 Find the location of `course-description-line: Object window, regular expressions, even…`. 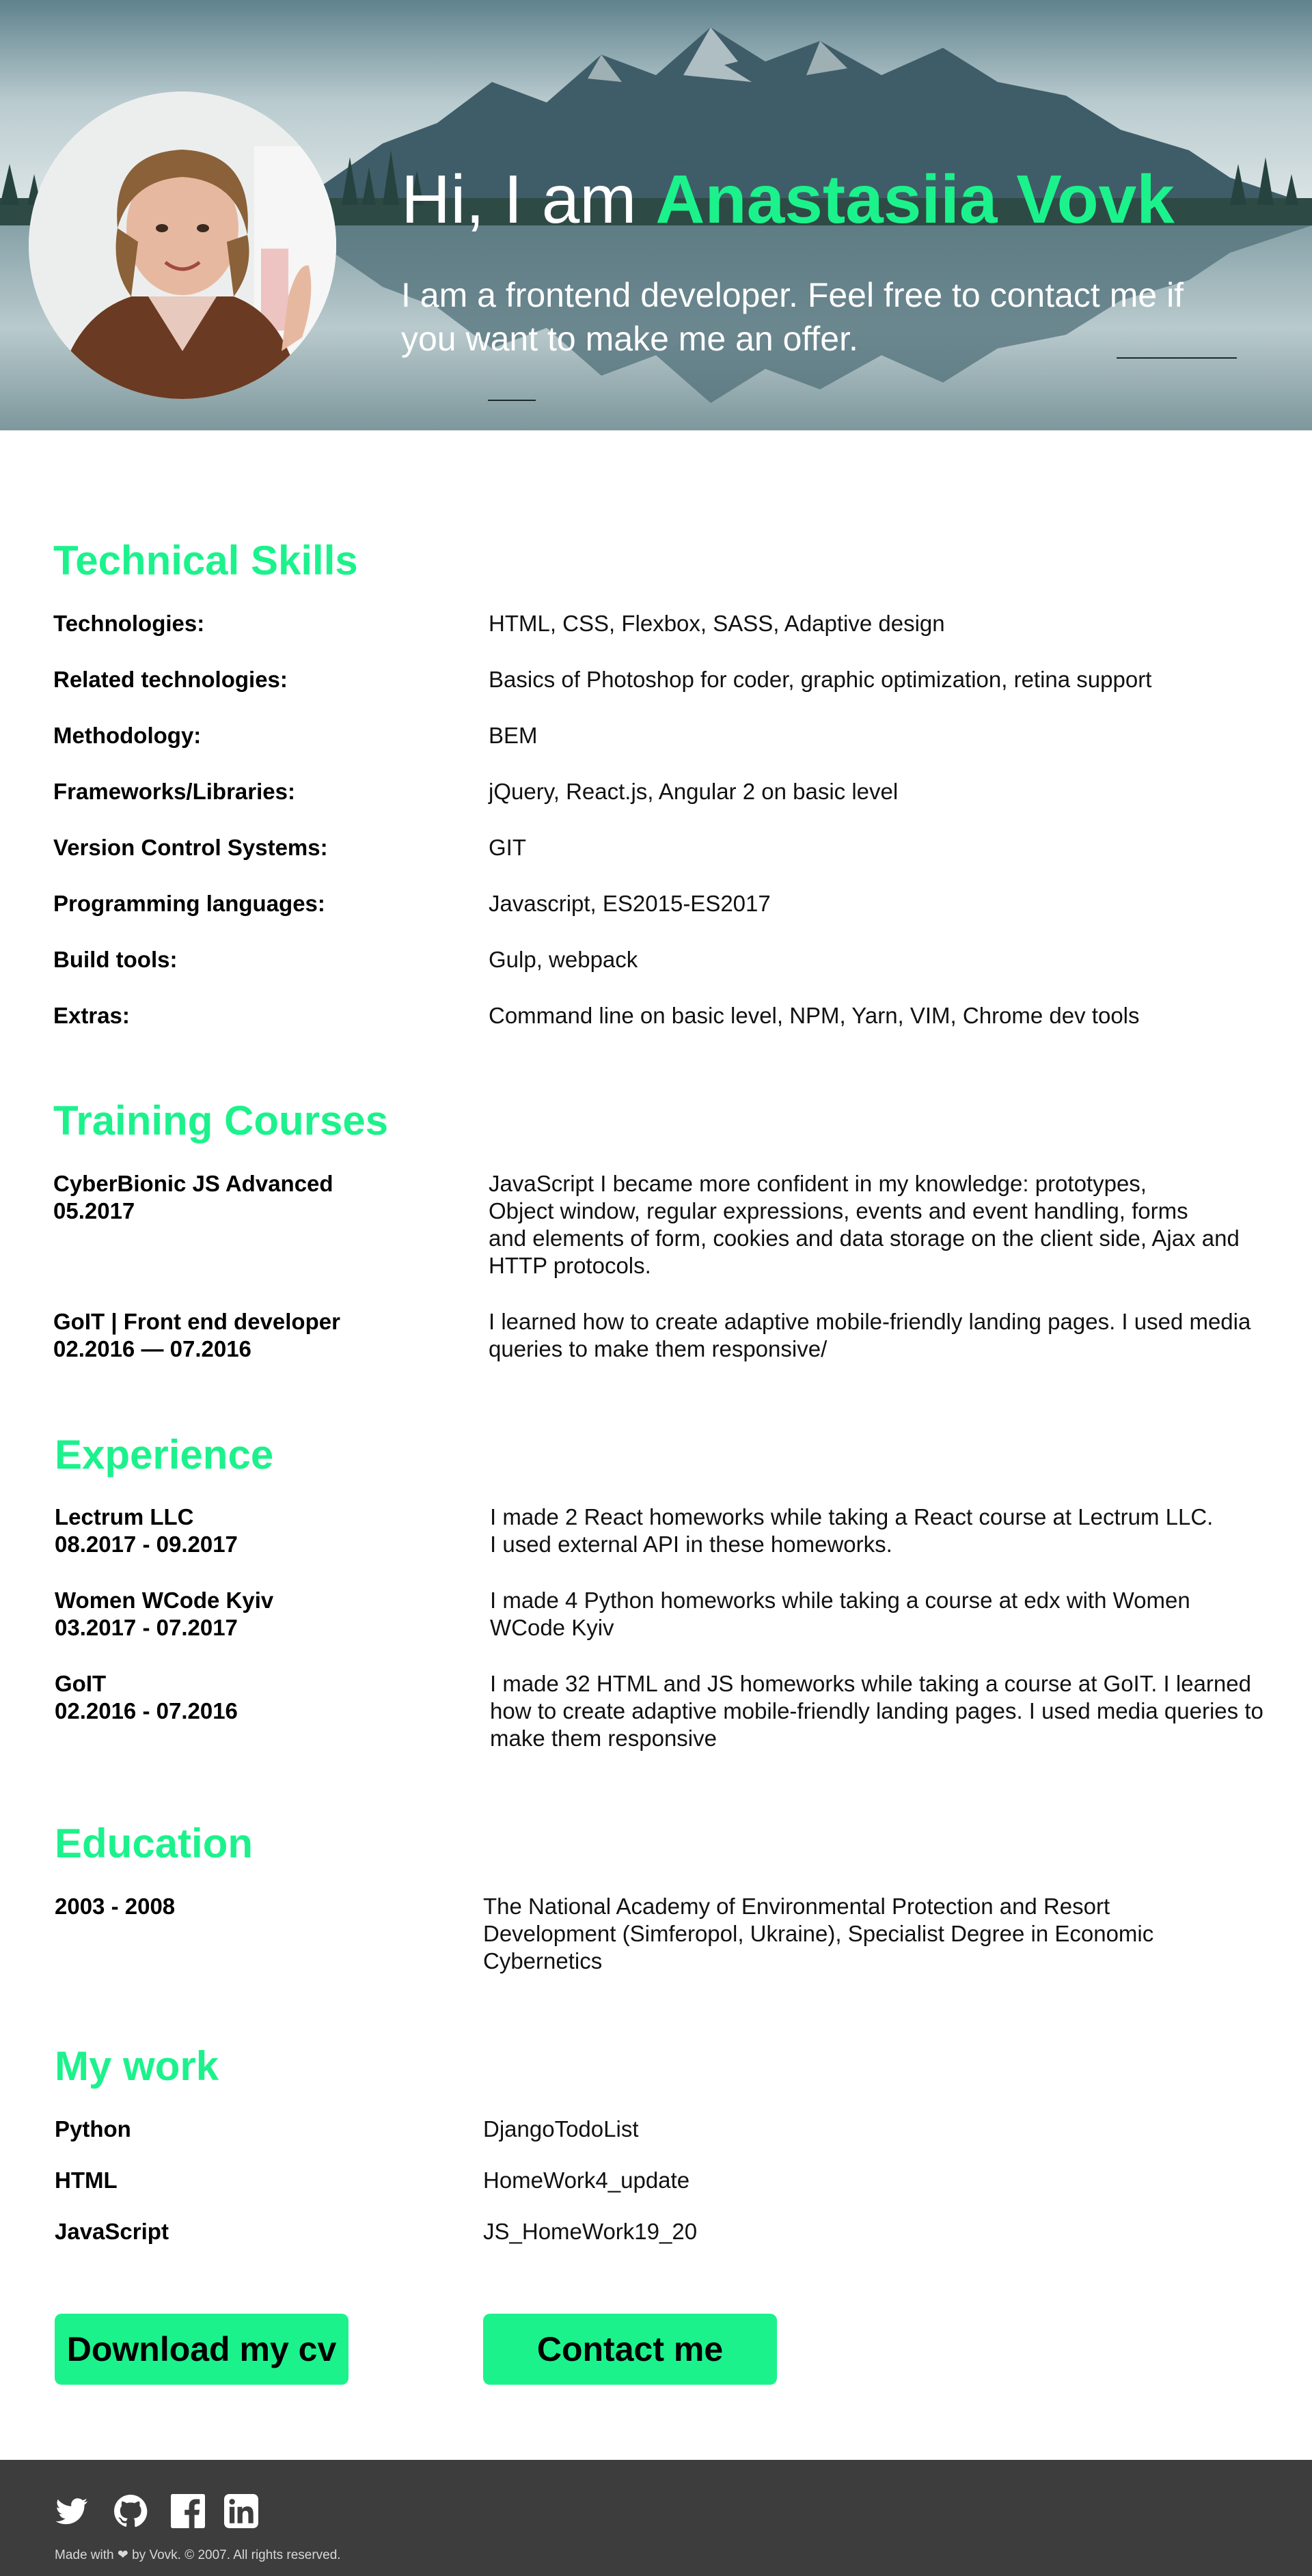

course-description-line: Object window, regular expressions, even… is located at coordinates (838, 1211).